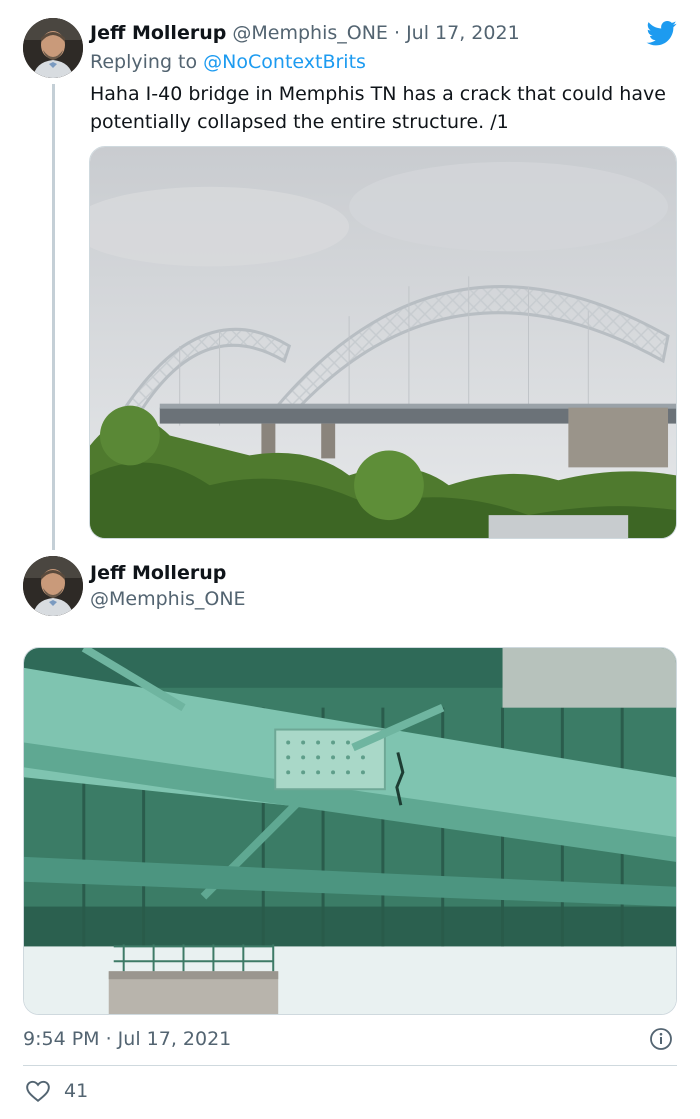 This screenshot has height=1119, width=700. Describe the element at coordinates (127, 1039) in the screenshot. I see `tweet-timestamp: 9:54 PM · Jul 17, 2021` at that location.